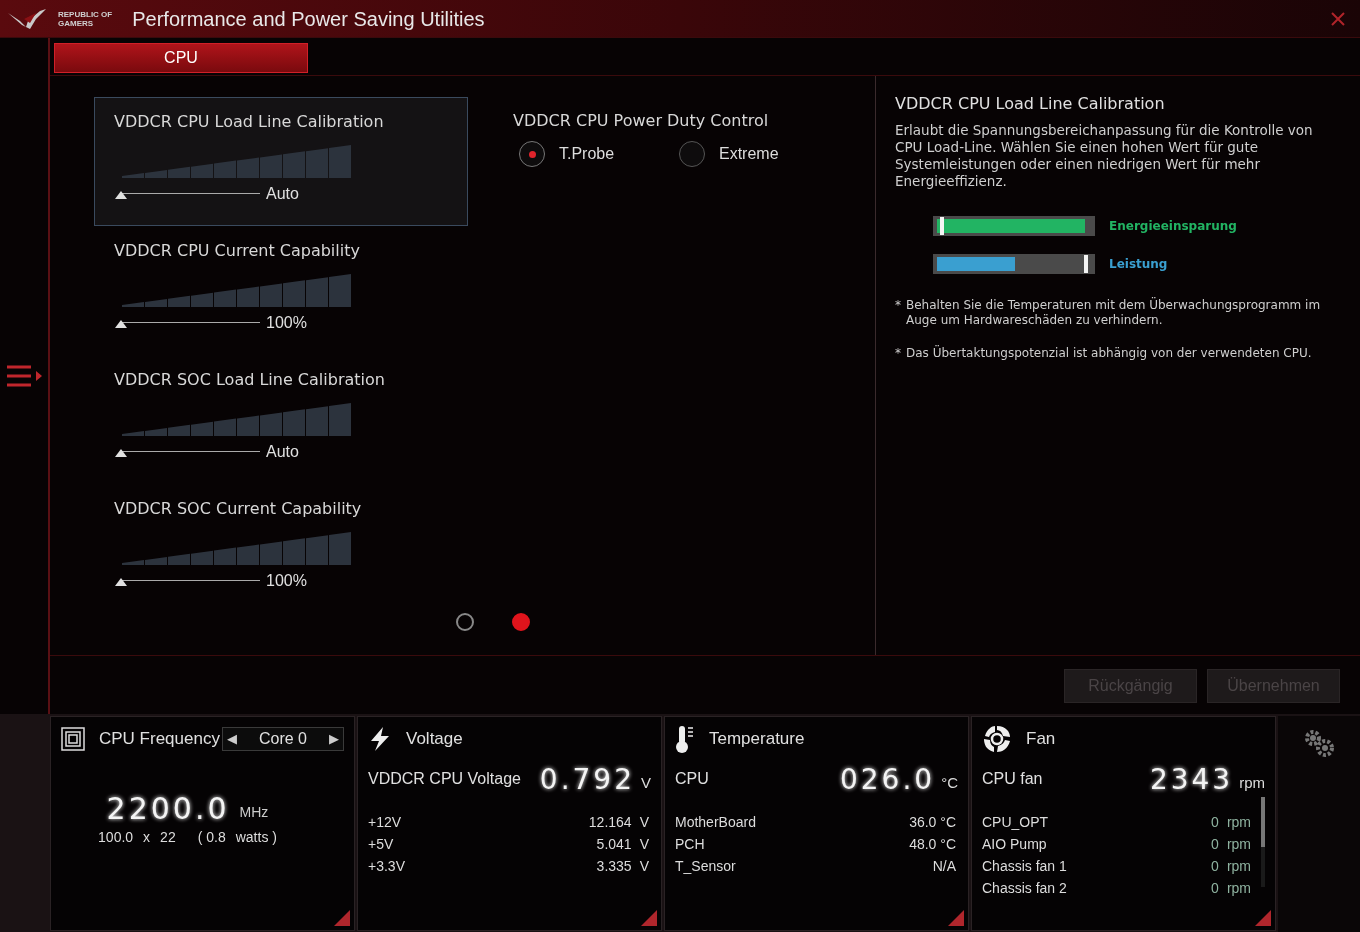 Image resolution: width=1360 pixels, height=932 pixels. I want to click on sensor-label: CPU fan, so click(1012, 779).